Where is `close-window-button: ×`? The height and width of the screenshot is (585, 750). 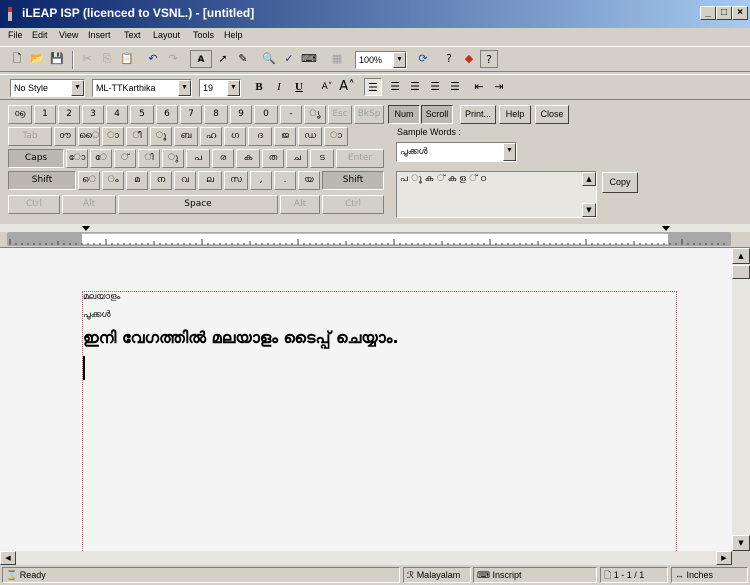
close-window-button: × is located at coordinates (740, 13).